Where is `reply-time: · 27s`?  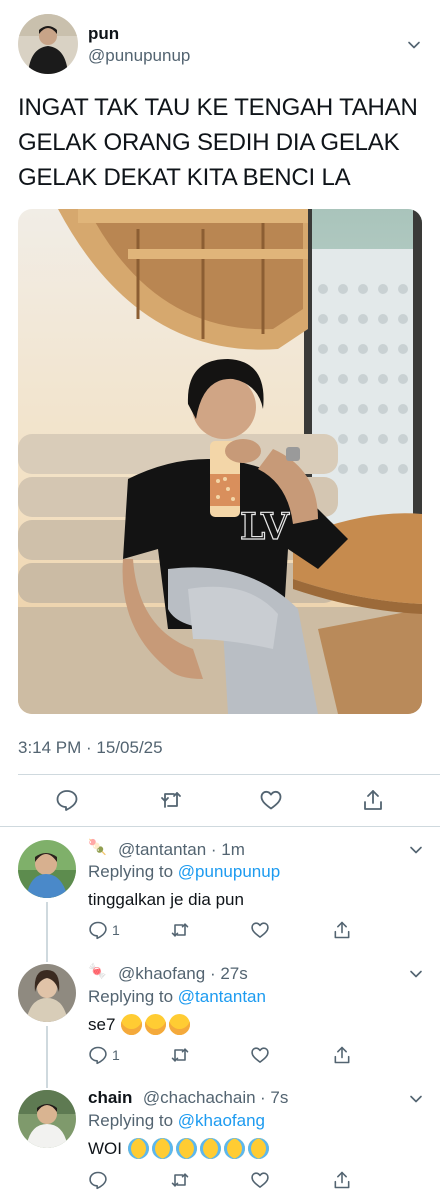 reply-time: · 27s is located at coordinates (228, 973).